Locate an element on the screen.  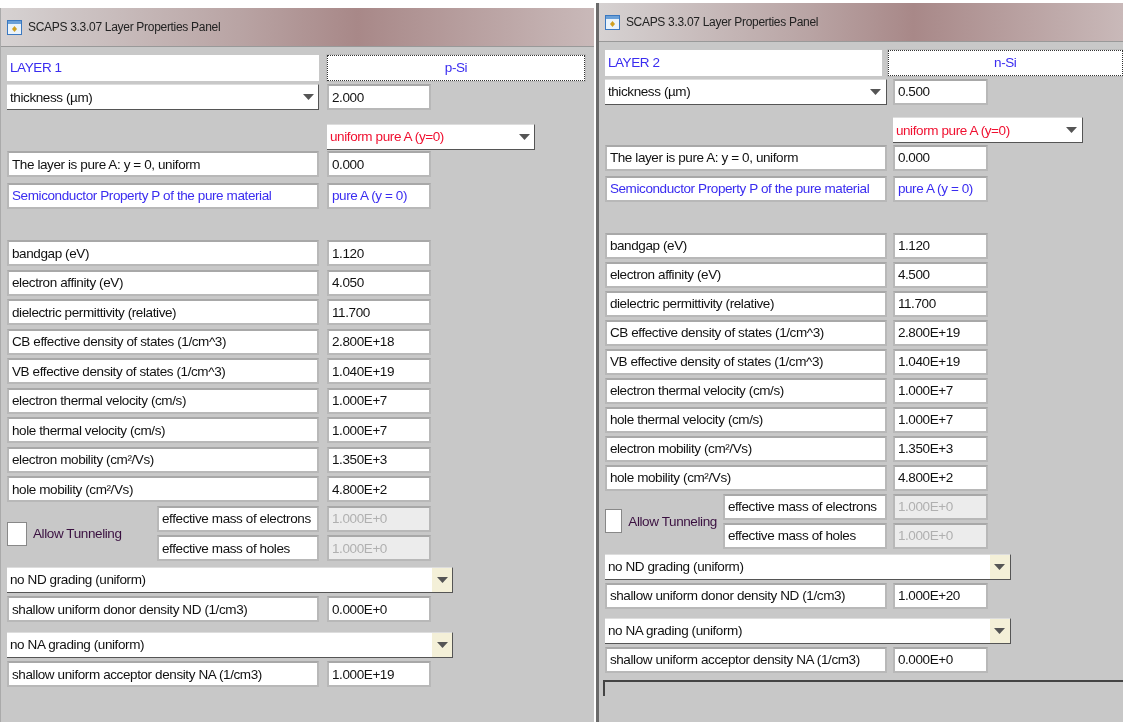
doping-field: 1.000E+20 is located at coordinates (940, 595).